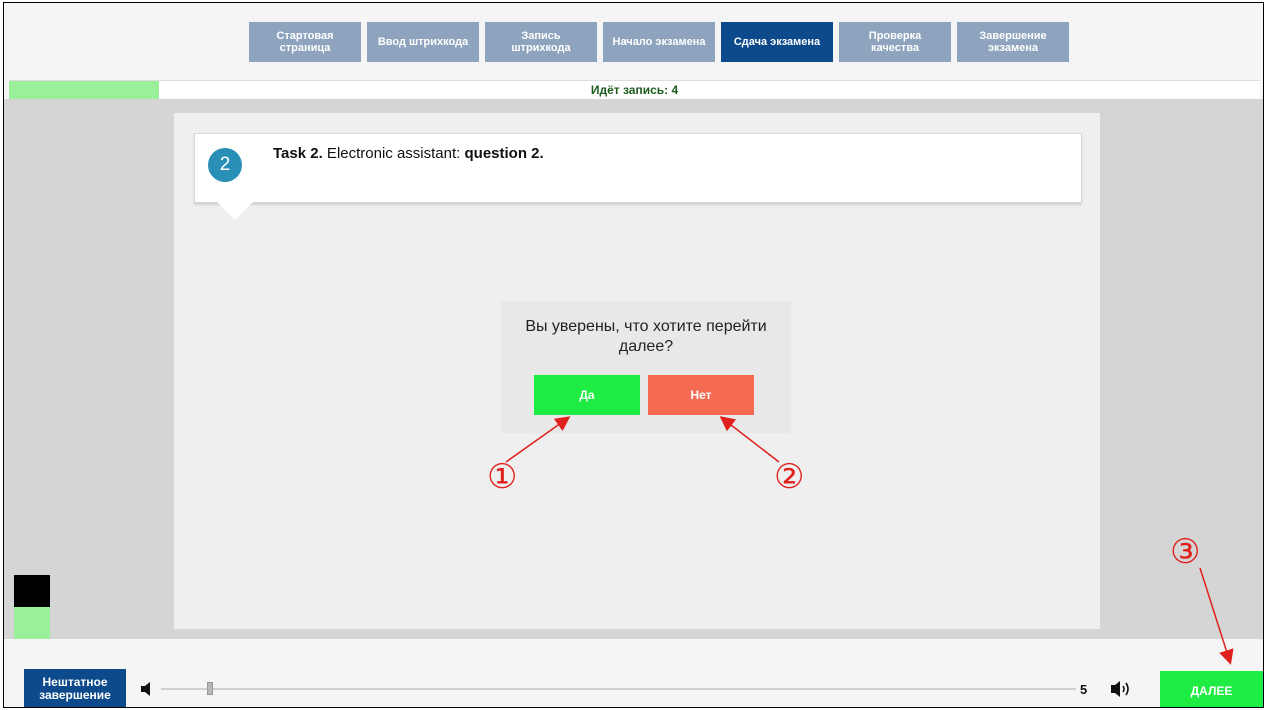 The image size is (1267, 710). I want to click on tab-exam-taking: Сдача экзамена, so click(777, 42).